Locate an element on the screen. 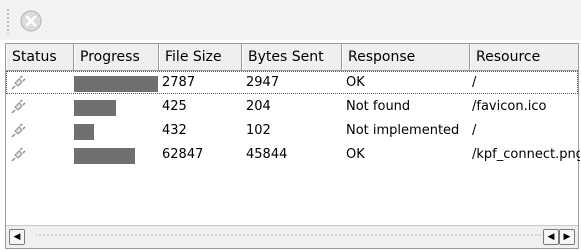  bytes-sent-cell: 102 is located at coordinates (258, 130).